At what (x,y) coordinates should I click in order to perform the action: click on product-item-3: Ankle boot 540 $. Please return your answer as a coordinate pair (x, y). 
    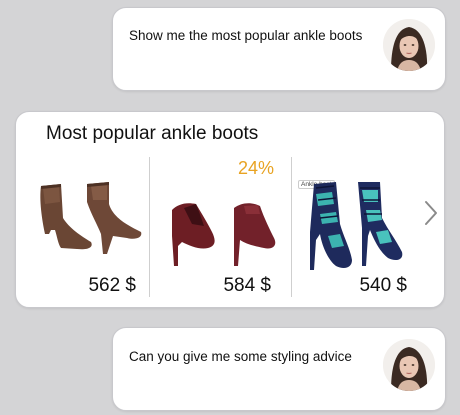
    Looking at the image, I should click on (359, 227).